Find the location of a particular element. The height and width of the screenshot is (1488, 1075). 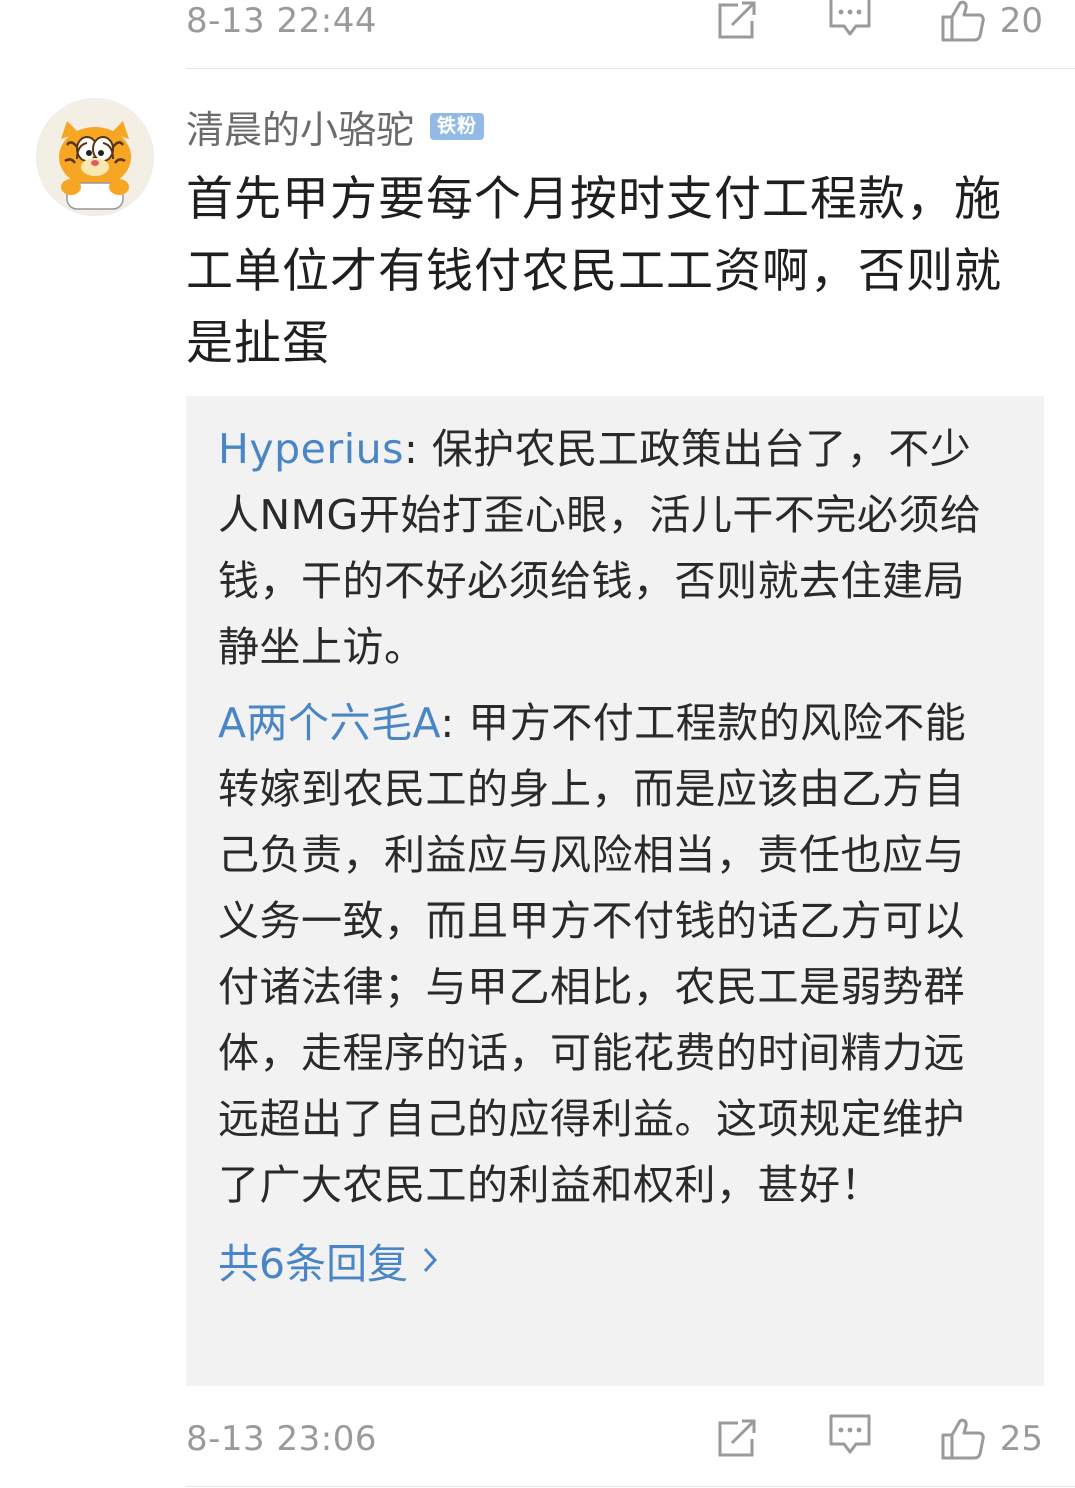

comment-text: 首先甲方要每个月按时支付工程款，施工单位才有钱付农民工工资啊，否则就是扯蛋 is located at coordinates (594, 271).